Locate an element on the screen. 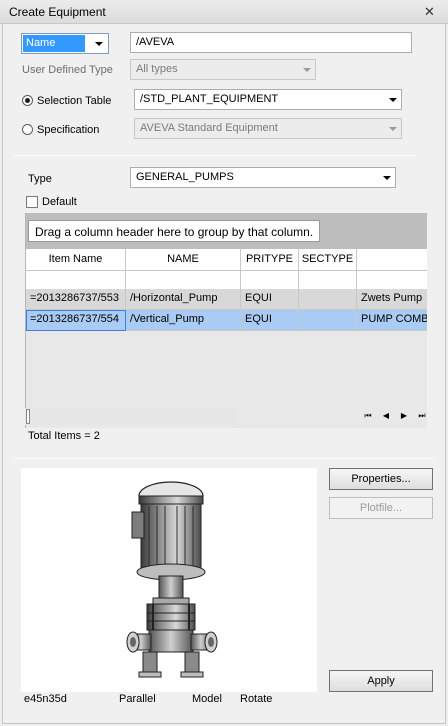 The height and width of the screenshot is (726, 448). status-code: e45n35d is located at coordinates (45, 699).